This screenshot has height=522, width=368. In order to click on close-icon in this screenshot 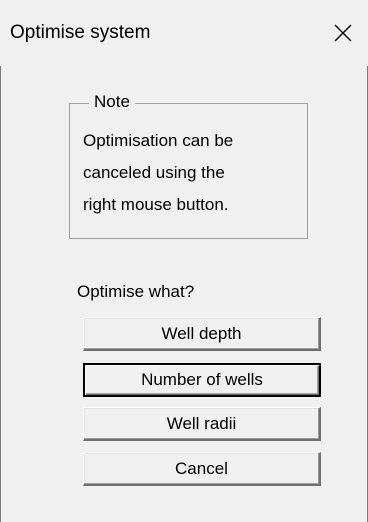, I will do `click(343, 33)`.